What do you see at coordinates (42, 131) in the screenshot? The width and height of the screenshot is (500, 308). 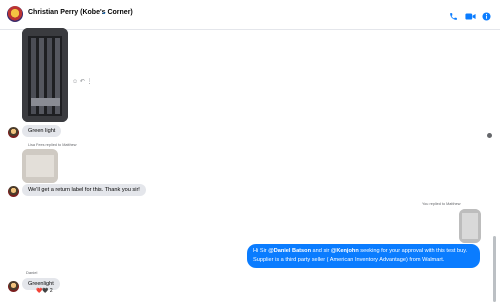 I see `message-bubble: Green light` at bounding box center [42, 131].